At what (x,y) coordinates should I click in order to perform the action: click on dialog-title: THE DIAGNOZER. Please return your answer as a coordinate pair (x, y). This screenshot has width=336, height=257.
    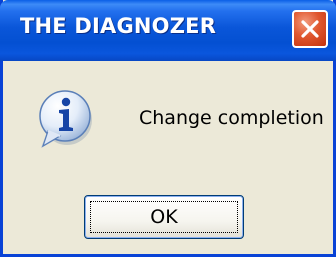
    Looking at the image, I should click on (118, 26).